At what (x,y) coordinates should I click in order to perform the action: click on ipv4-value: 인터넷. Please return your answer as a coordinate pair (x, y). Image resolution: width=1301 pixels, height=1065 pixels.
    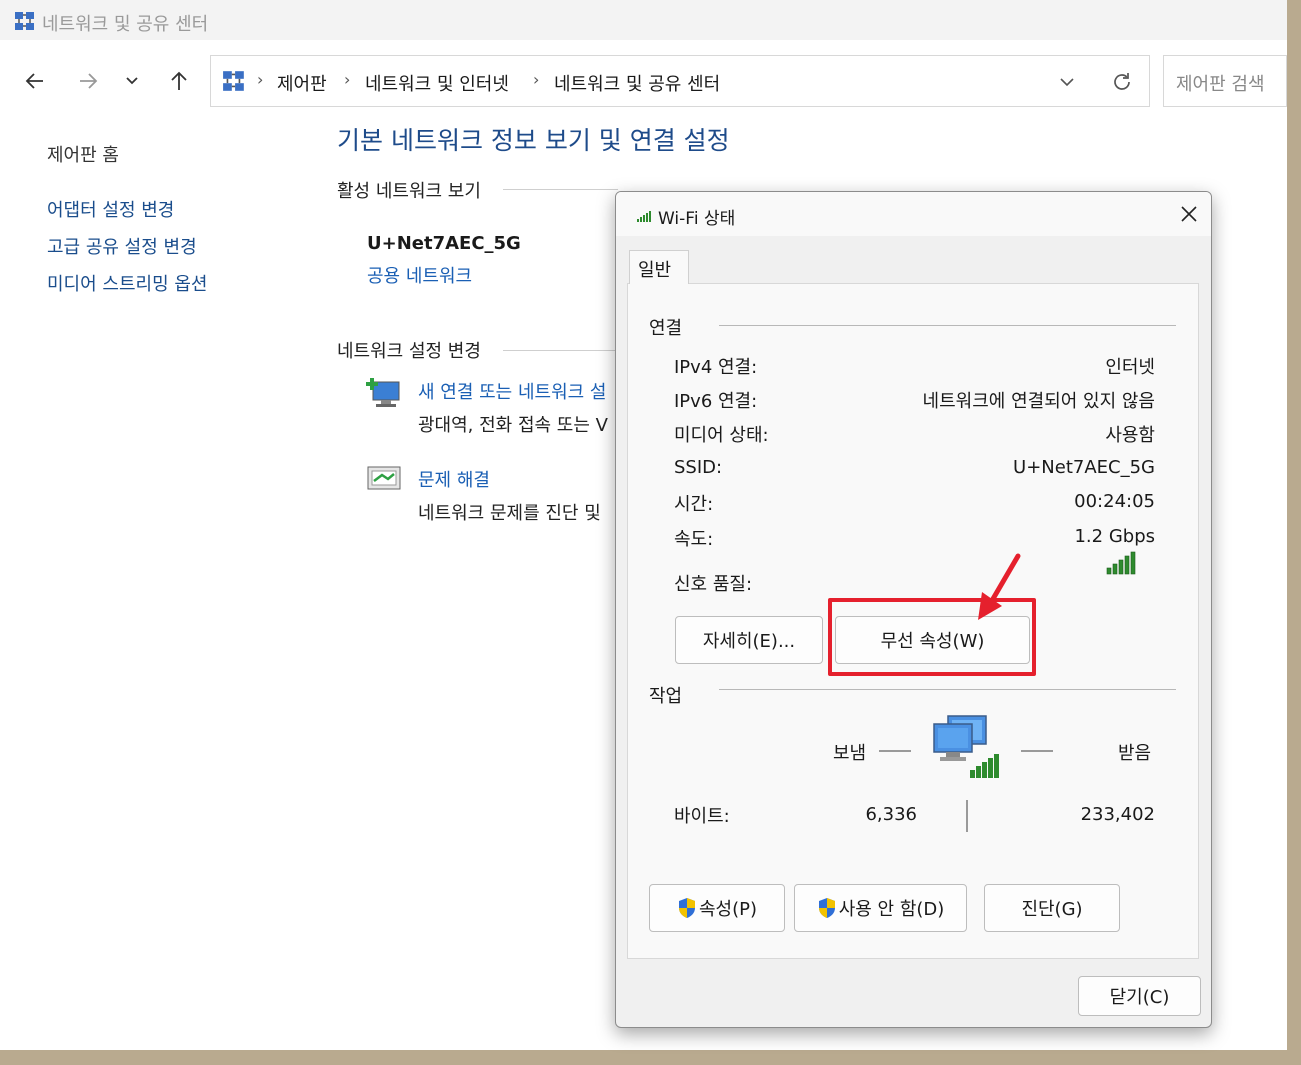
    Looking at the image, I should click on (1130, 367).